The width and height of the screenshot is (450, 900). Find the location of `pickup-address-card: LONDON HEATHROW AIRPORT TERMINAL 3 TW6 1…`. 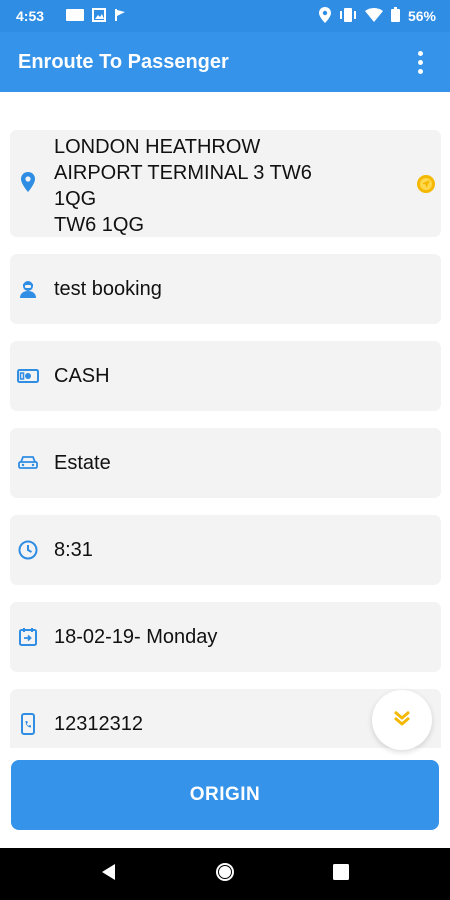

pickup-address-card: LONDON HEATHROW AIRPORT TERMINAL 3 TW6 1… is located at coordinates (225, 183).